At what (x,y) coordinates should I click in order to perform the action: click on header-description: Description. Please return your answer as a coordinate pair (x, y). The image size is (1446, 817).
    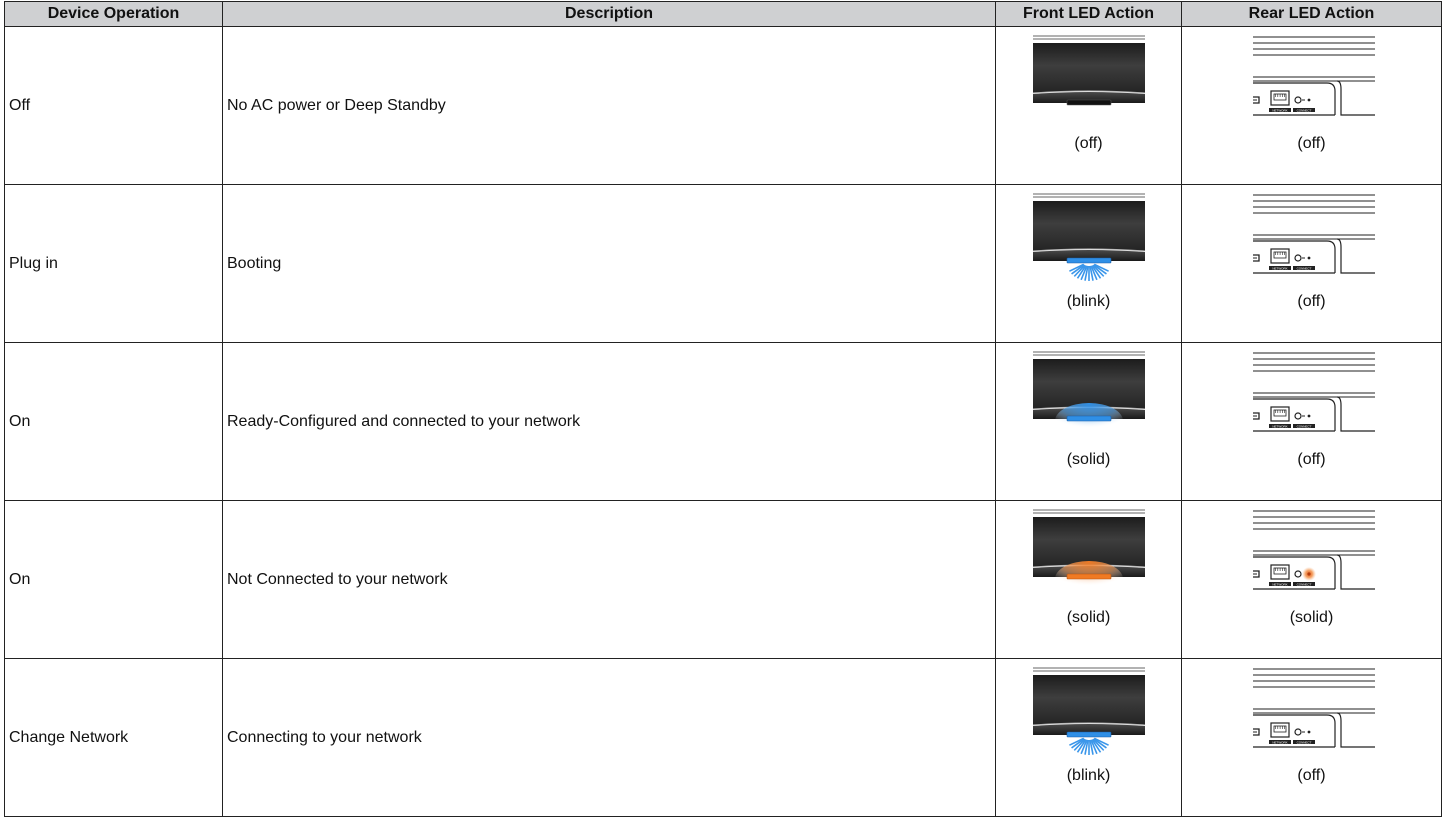
    Looking at the image, I should click on (609, 14).